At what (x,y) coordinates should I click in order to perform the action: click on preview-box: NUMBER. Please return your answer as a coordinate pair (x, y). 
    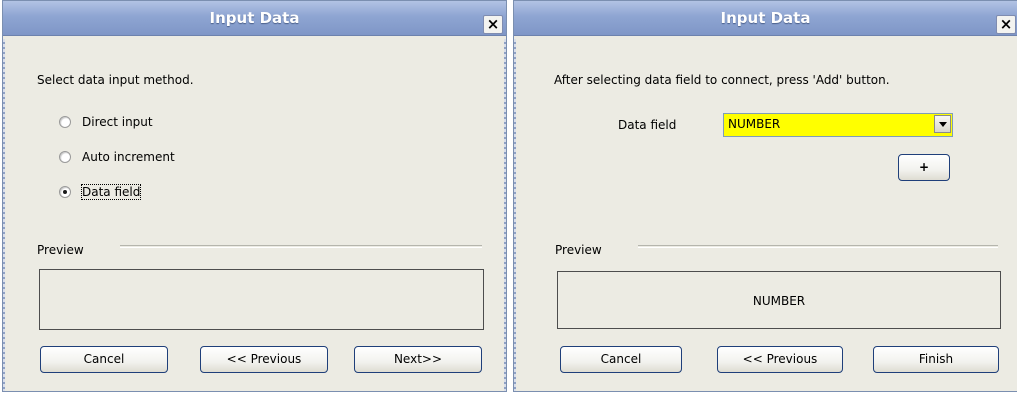
    Looking at the image, I should click on (779, 300).